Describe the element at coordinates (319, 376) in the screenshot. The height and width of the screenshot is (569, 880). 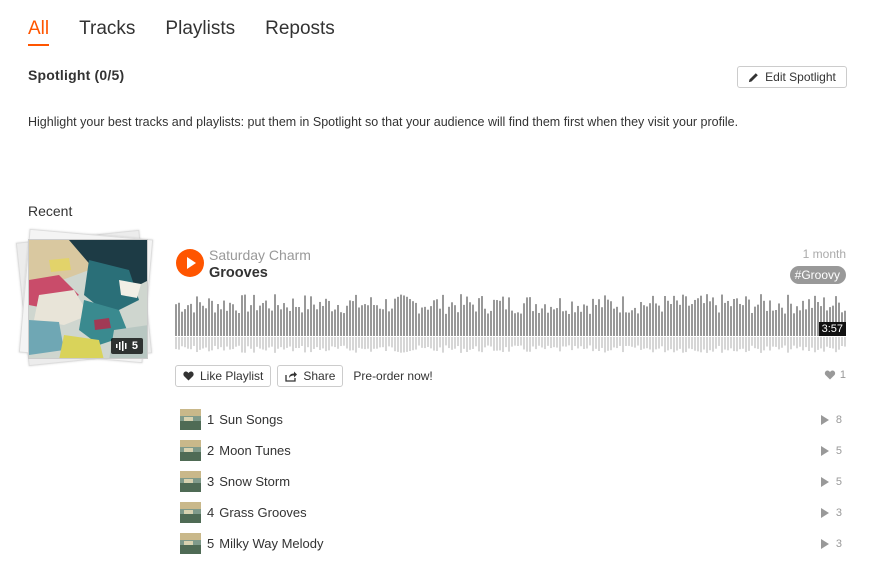
I see `share-label: Share` at that location.